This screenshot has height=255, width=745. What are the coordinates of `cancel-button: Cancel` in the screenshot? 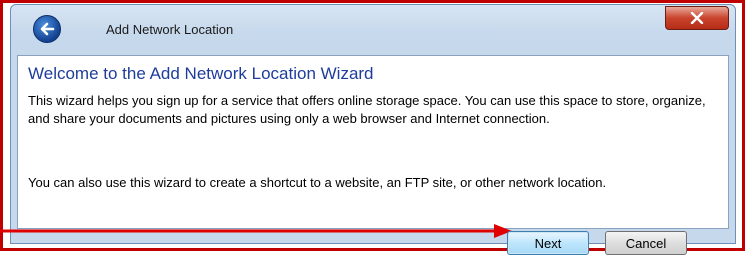 It's located at (646, 243).